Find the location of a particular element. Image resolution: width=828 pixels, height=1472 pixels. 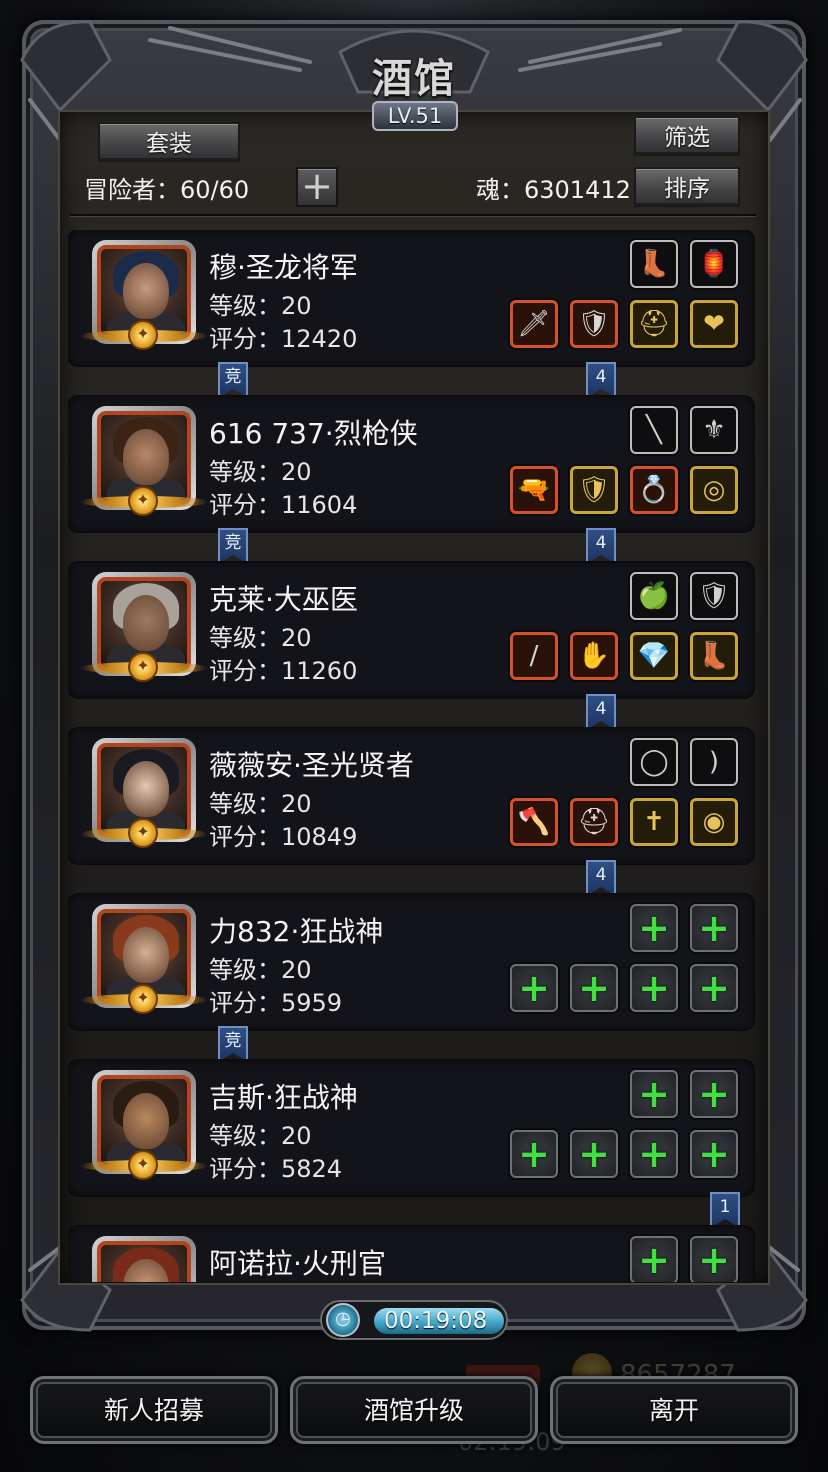

chestplate-icon: 🛡 is located at coordinates (594, 490).